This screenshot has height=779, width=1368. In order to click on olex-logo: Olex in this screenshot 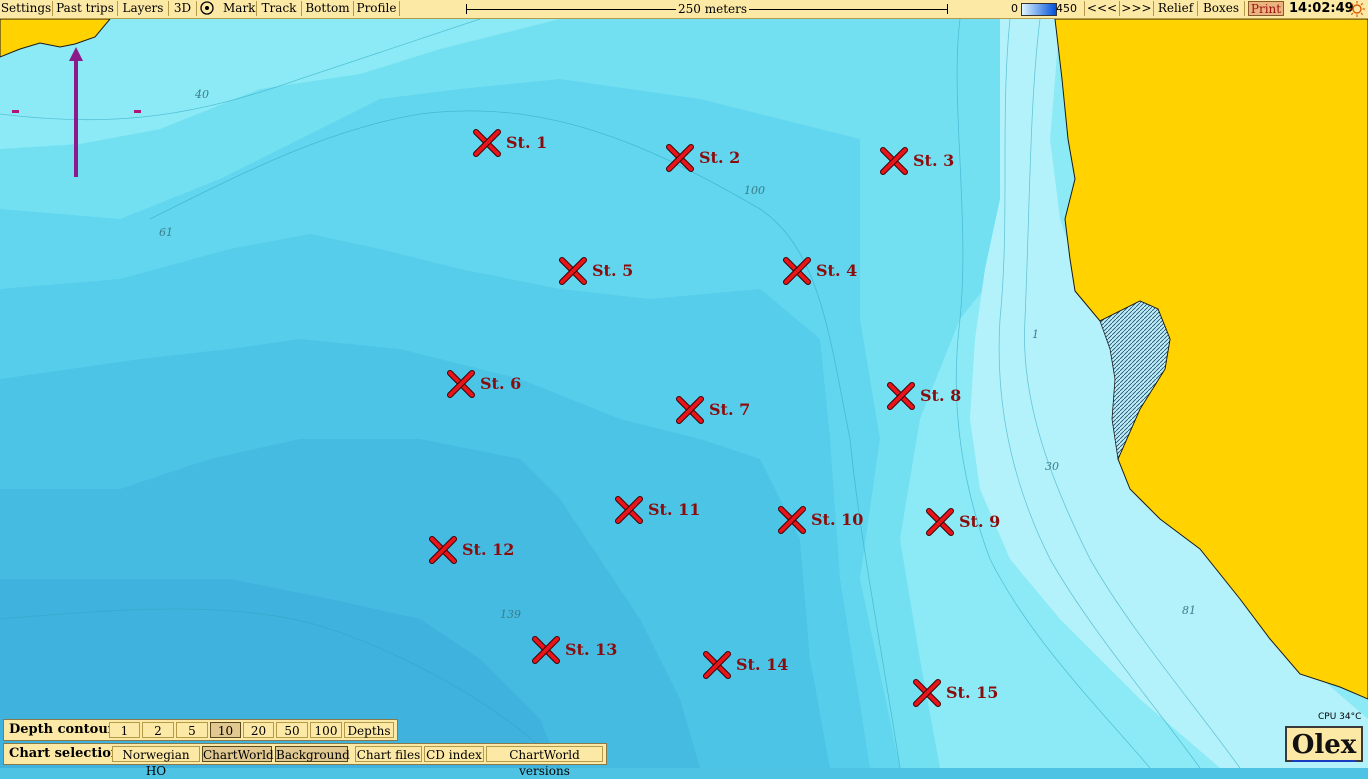, I will do `click(1324, 744)`.